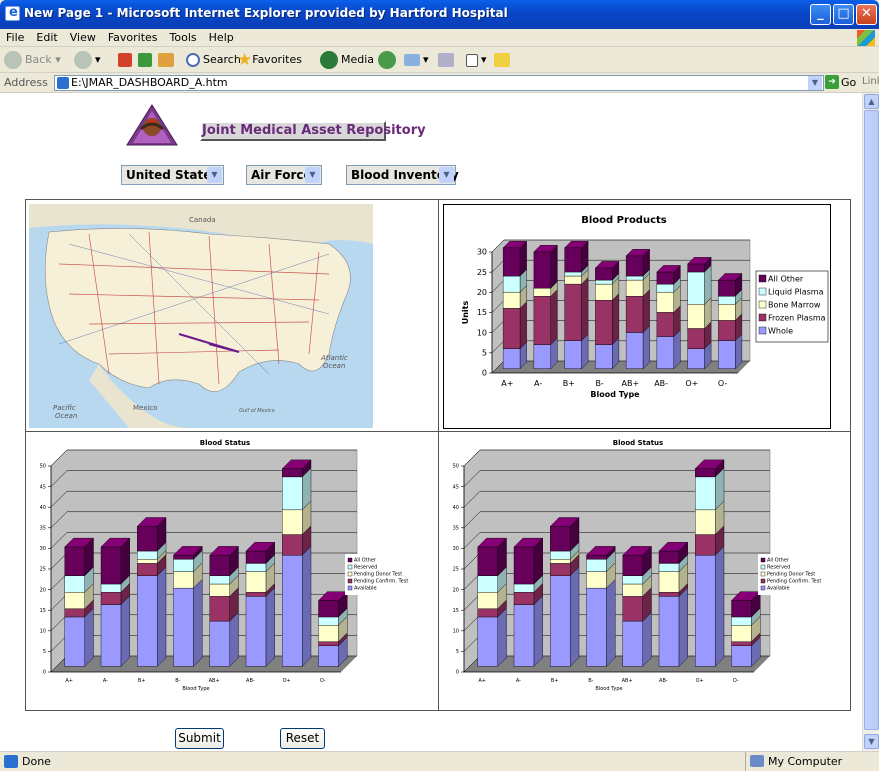  What do you see at coordinates (866, 14) in the screenshot?
I see `close-button: ✕` at bounding box center [866, 14].